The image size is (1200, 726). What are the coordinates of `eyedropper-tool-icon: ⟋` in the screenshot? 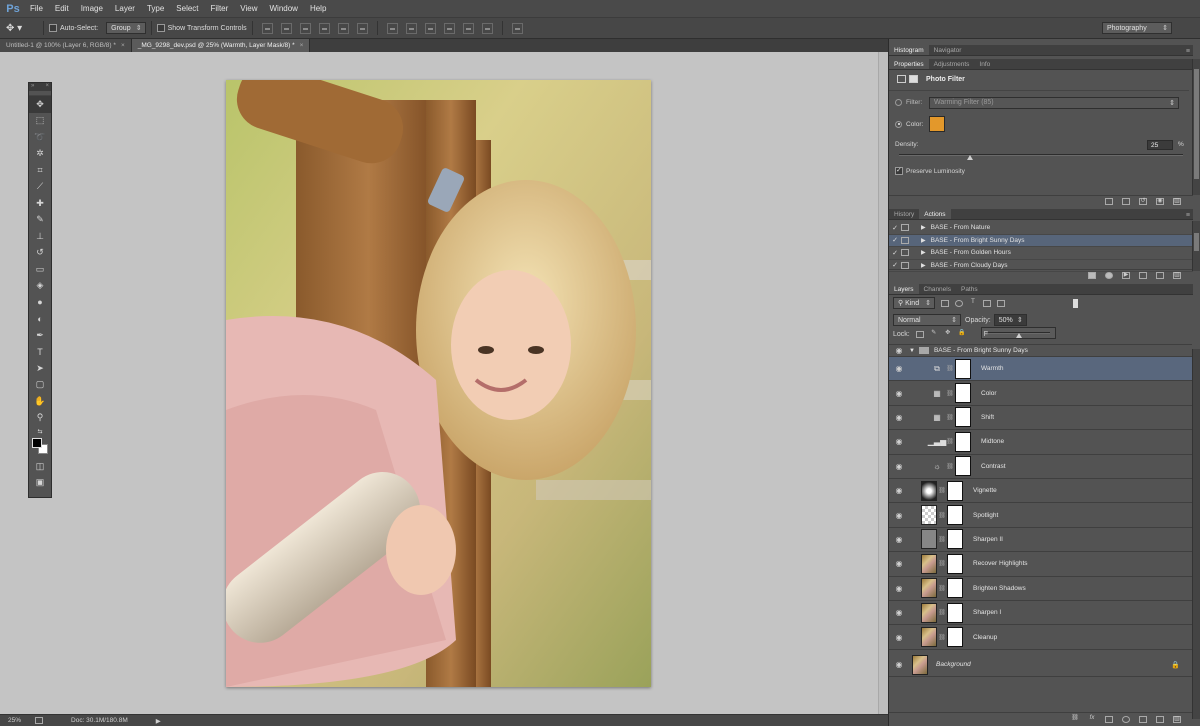 It's located at (40, 187).